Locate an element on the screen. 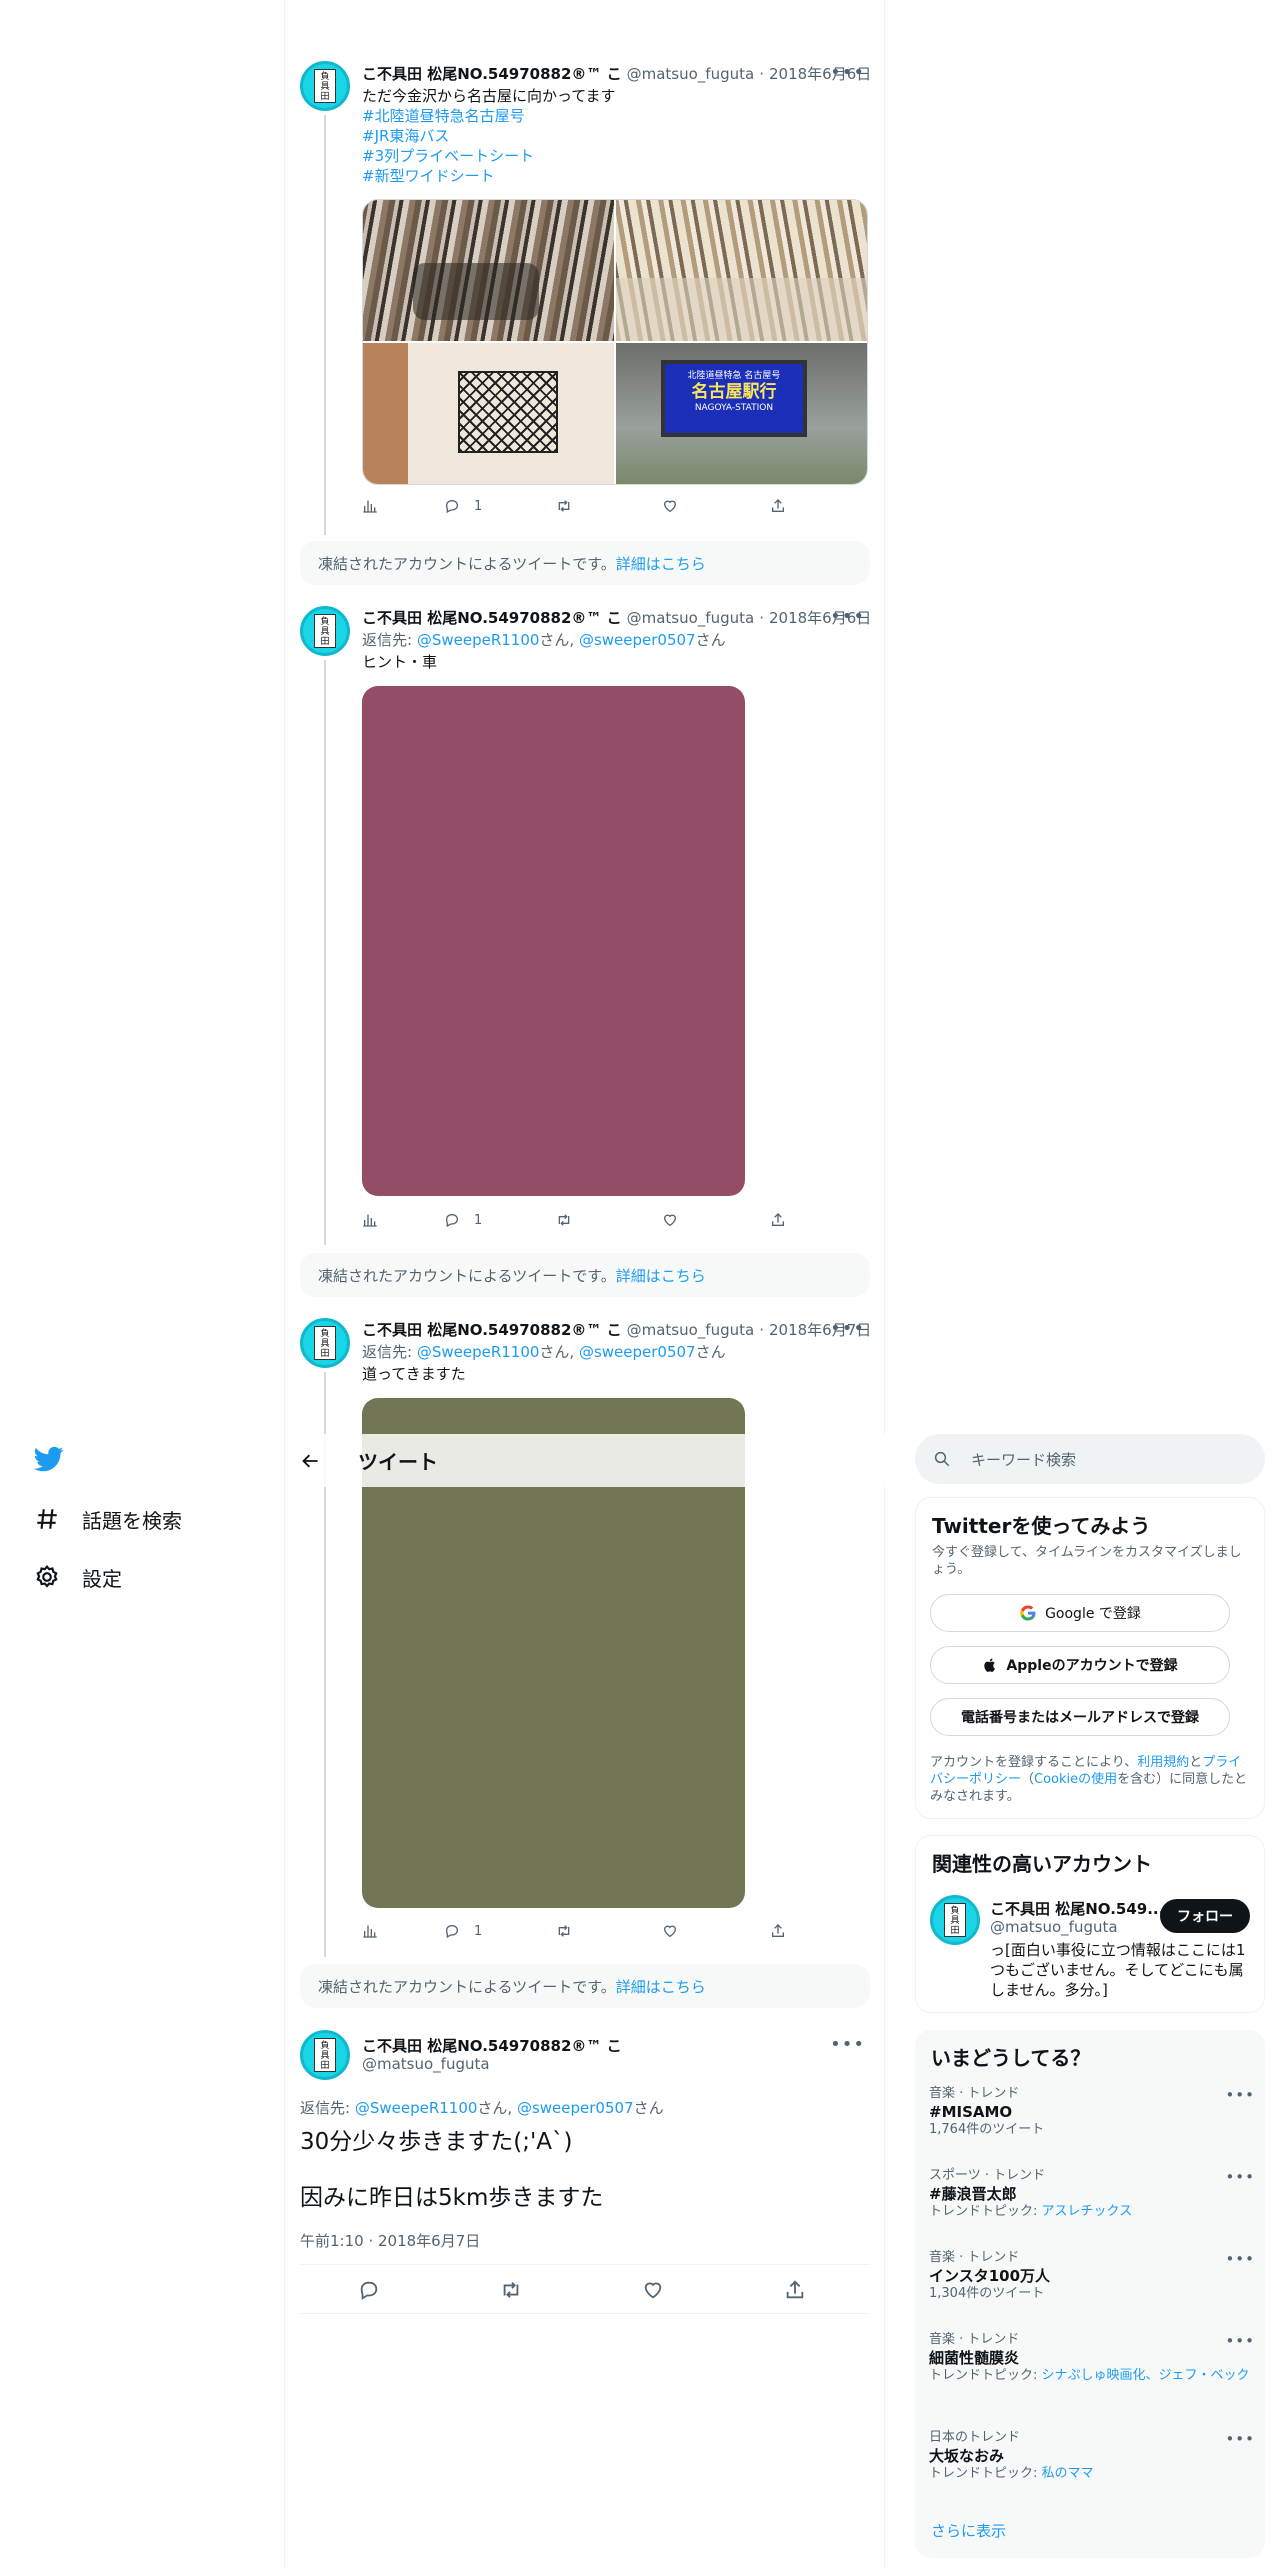 This screenshot has width=1284, height=2568. google-logo-icon is located at coordinates (1028, 1613).